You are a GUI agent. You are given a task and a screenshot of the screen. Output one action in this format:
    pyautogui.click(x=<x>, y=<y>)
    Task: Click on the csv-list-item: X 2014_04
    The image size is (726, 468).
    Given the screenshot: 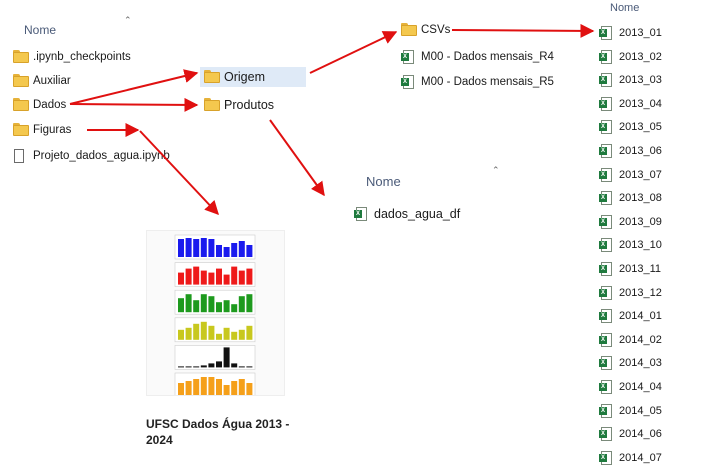 What is the action you would take?
    pyautogui.click(x=630, y=387)
    